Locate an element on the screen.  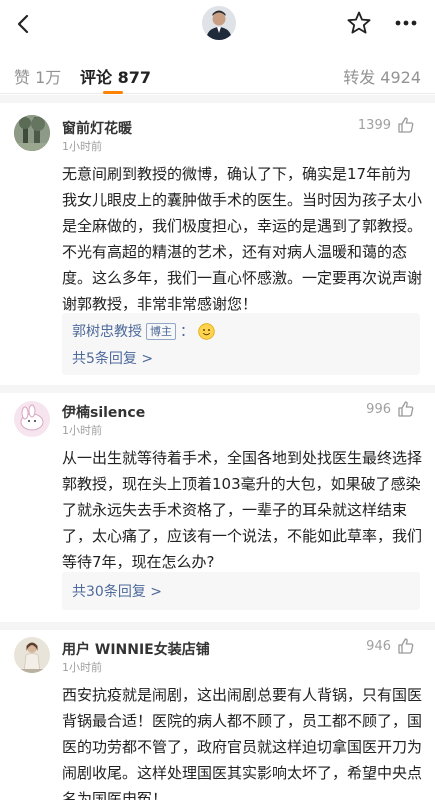
smile-emoji-icon is located at coordinates (206, 331).